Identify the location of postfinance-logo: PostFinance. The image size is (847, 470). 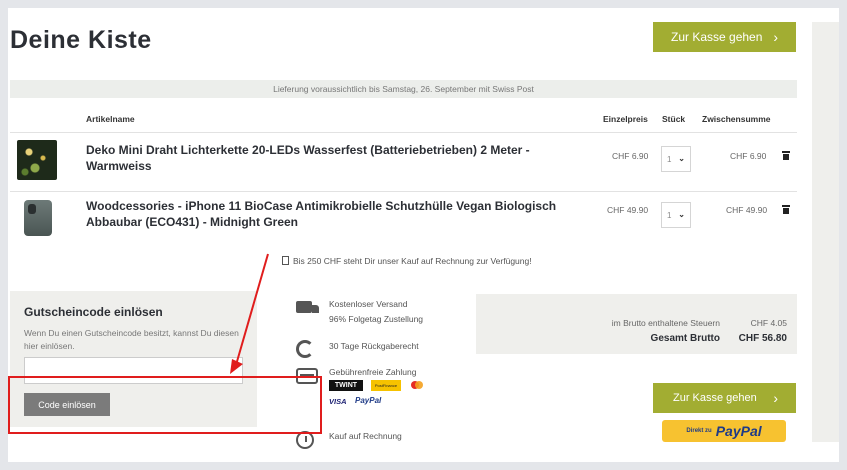
(386, 385).